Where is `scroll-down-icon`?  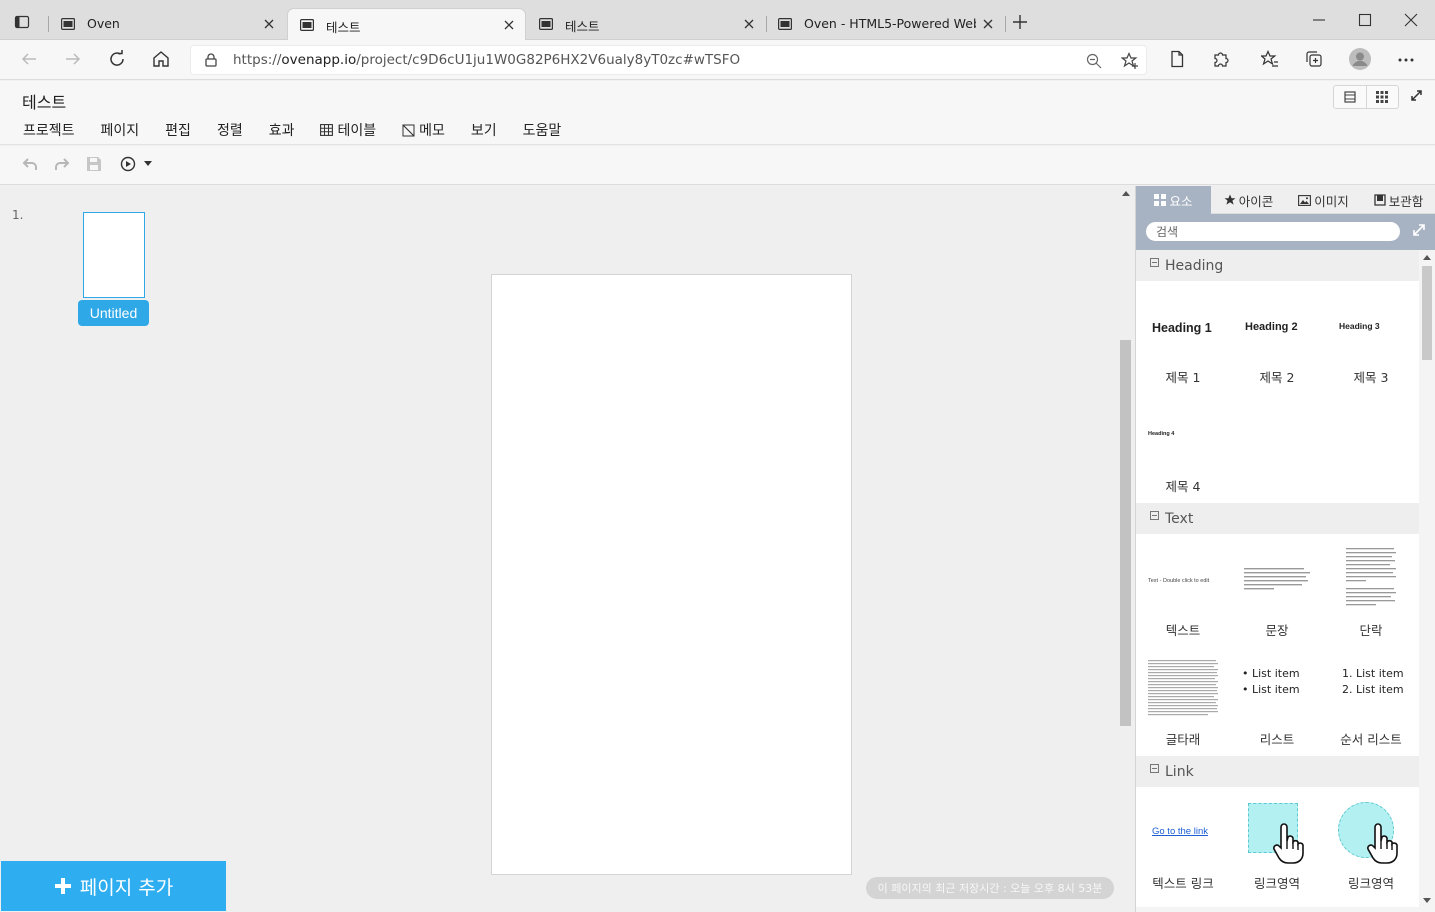
scroll-down-icon is located at coordinates (1427, 900).